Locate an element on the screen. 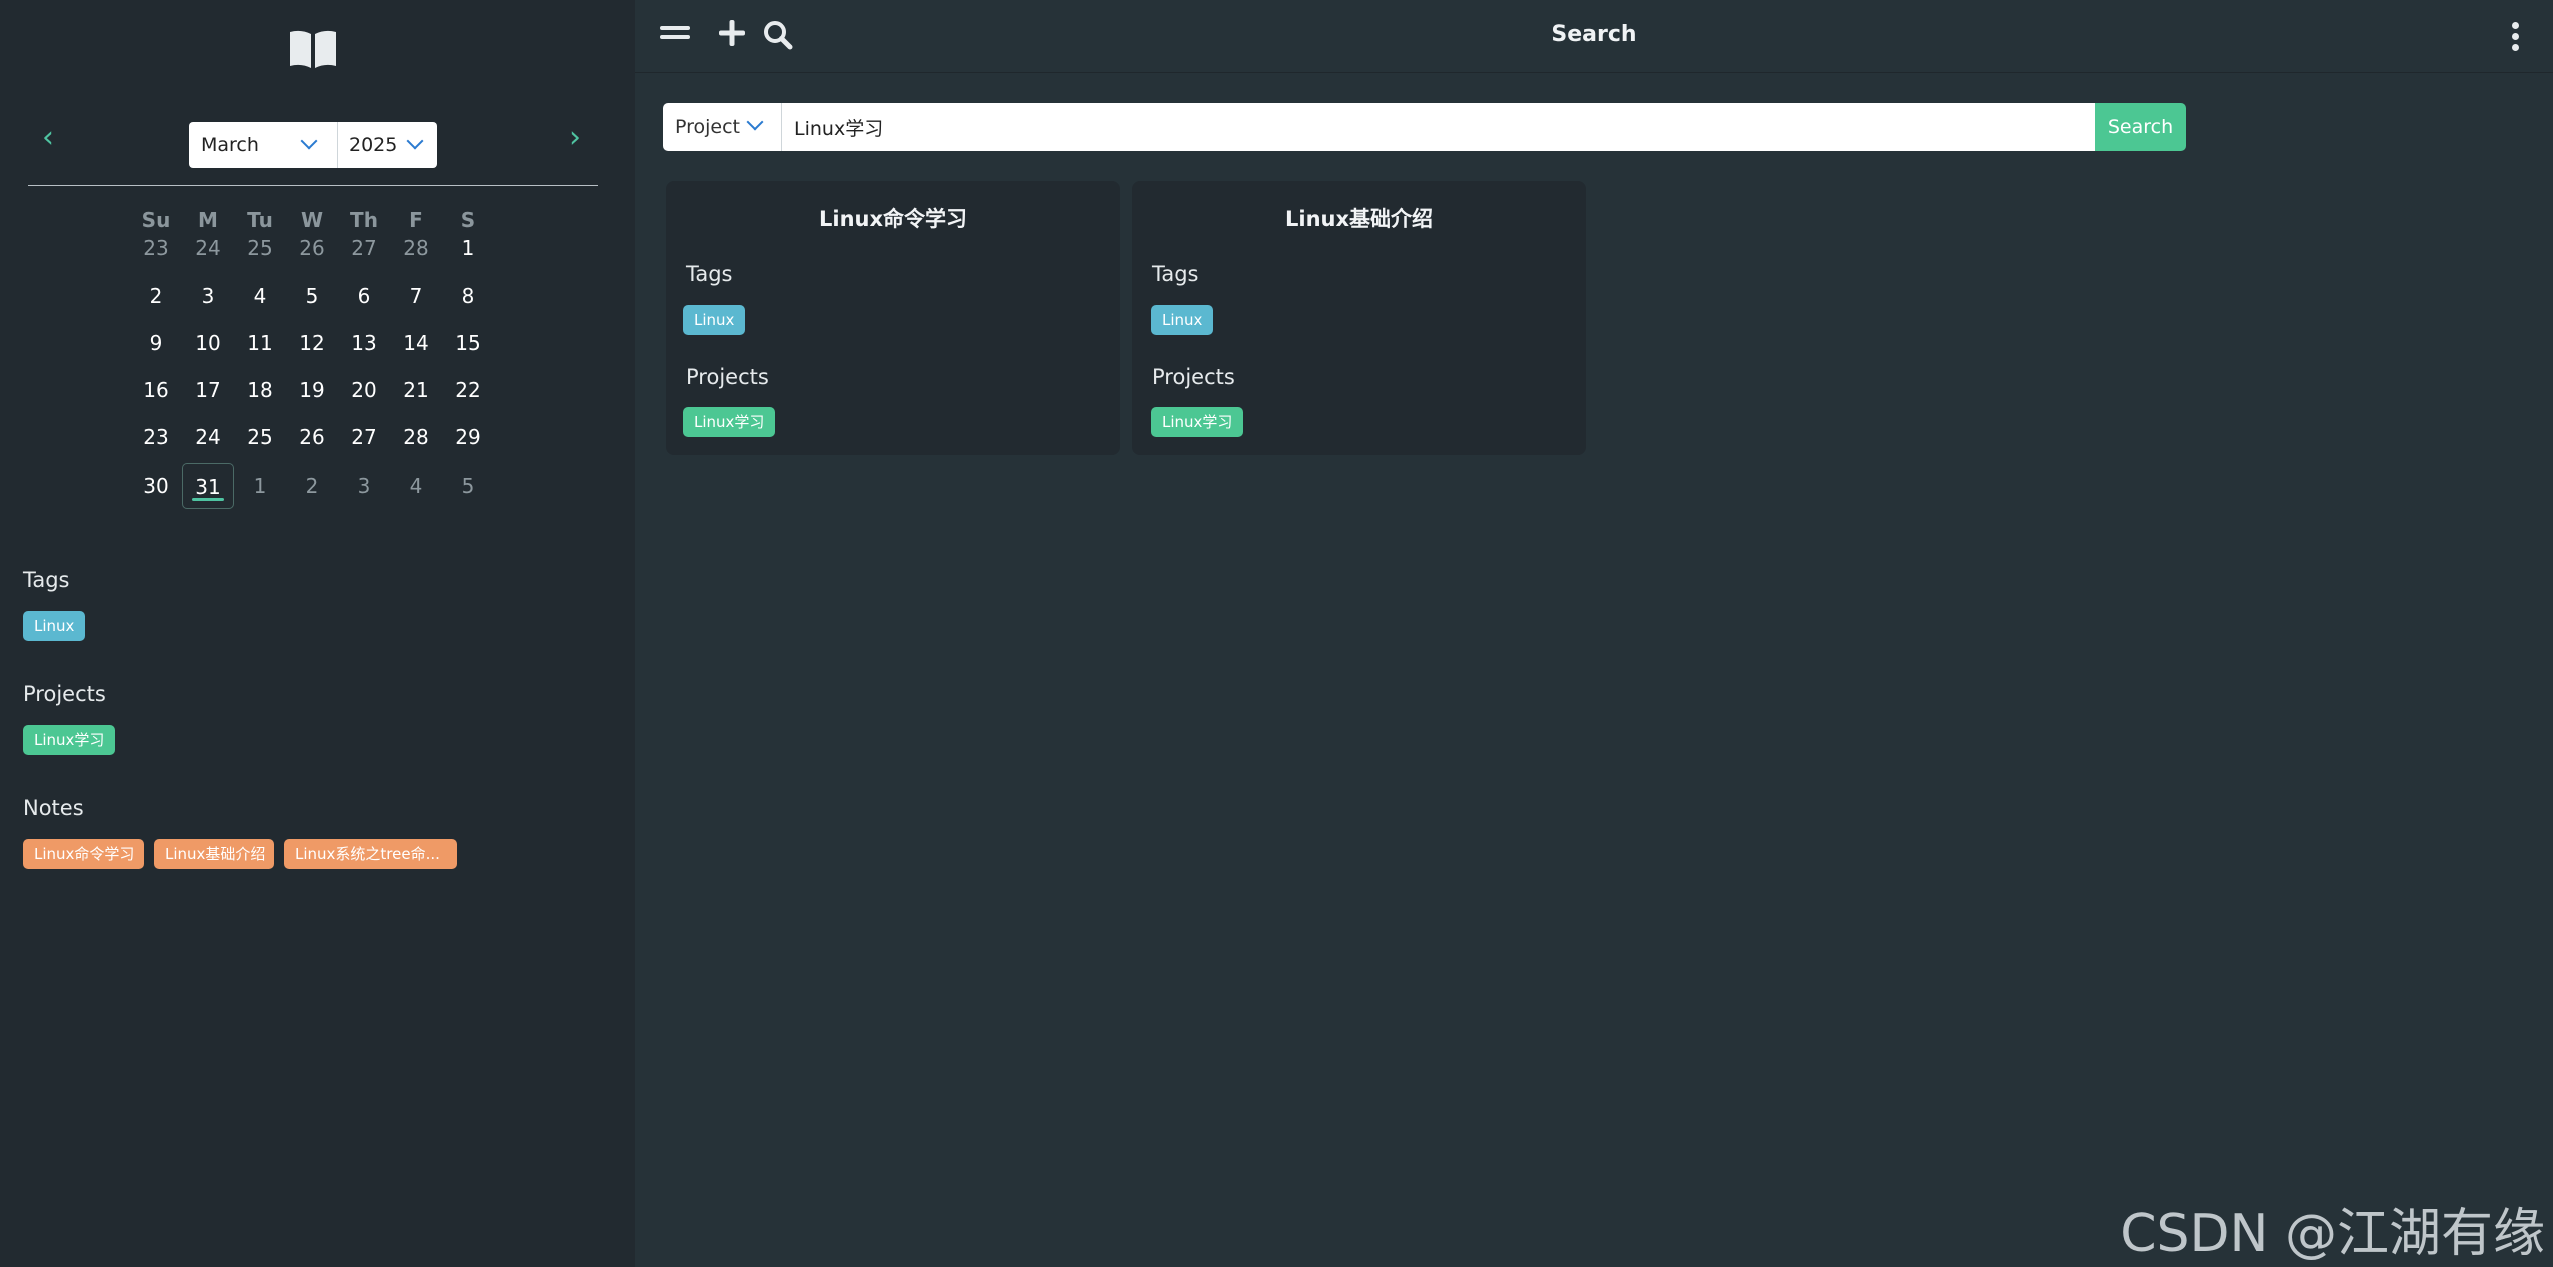 The width and height of the screenshot is (2553, 1267). page-title: Search is located at coordinates (1594, 34).